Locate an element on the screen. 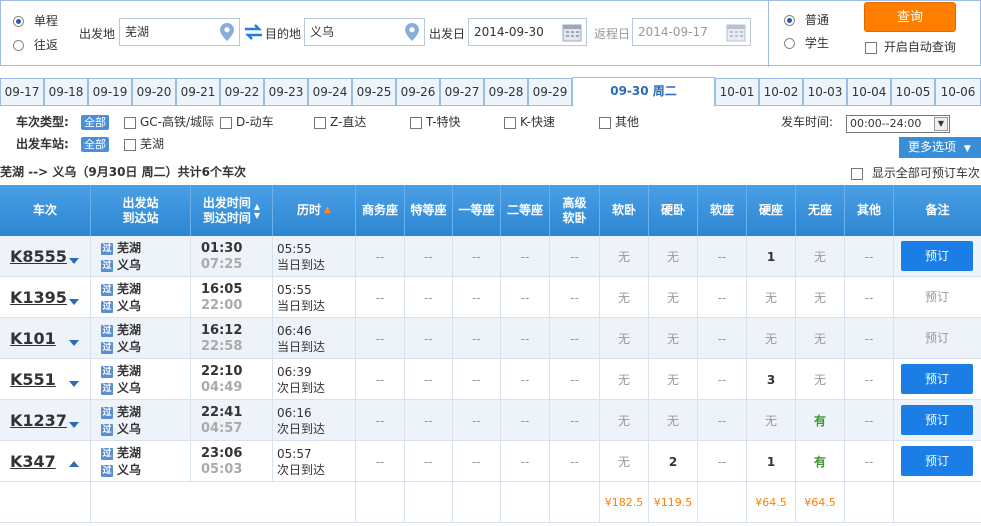 The height and width of the screenshot is (526, 981). more-options-button: 更多选项 ▼ is located at coordinates (940, 147).